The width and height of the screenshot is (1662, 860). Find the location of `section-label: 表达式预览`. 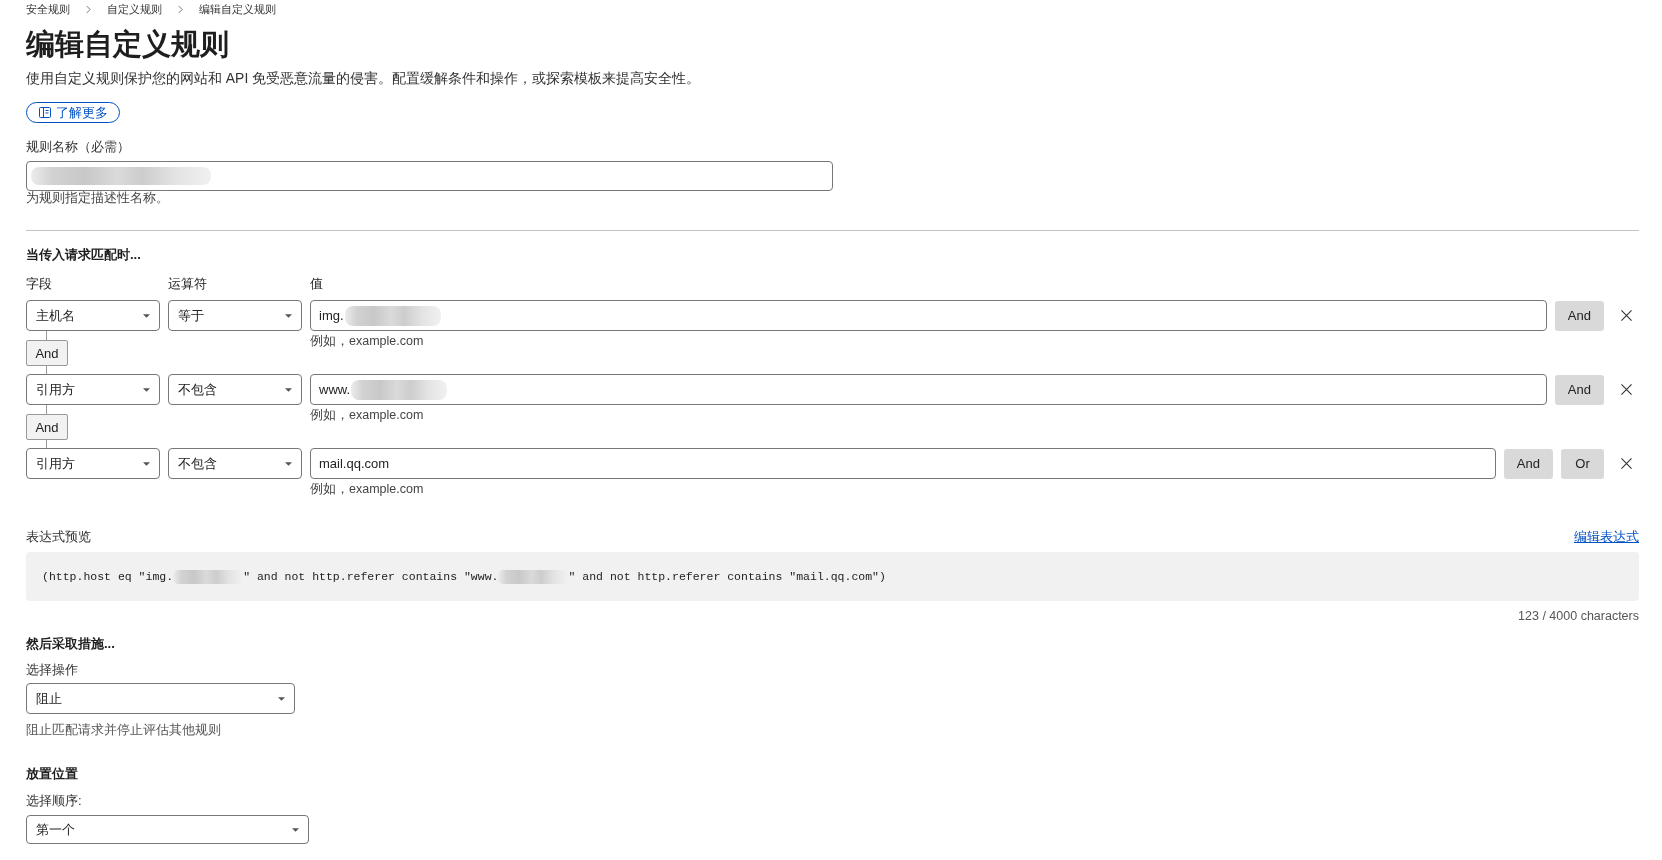

section-label: 表达式预览 is located at coordinates (58, 537).